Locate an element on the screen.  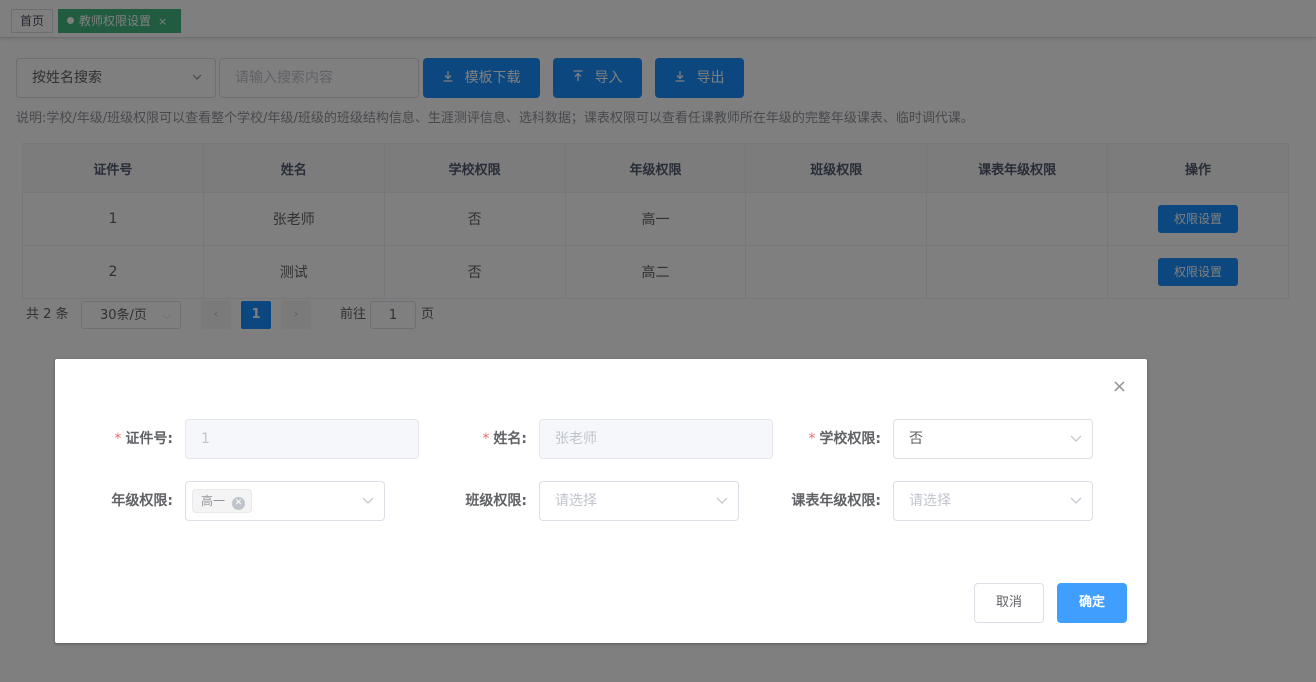
id-field: 1 is located at coordinates (302, 439).